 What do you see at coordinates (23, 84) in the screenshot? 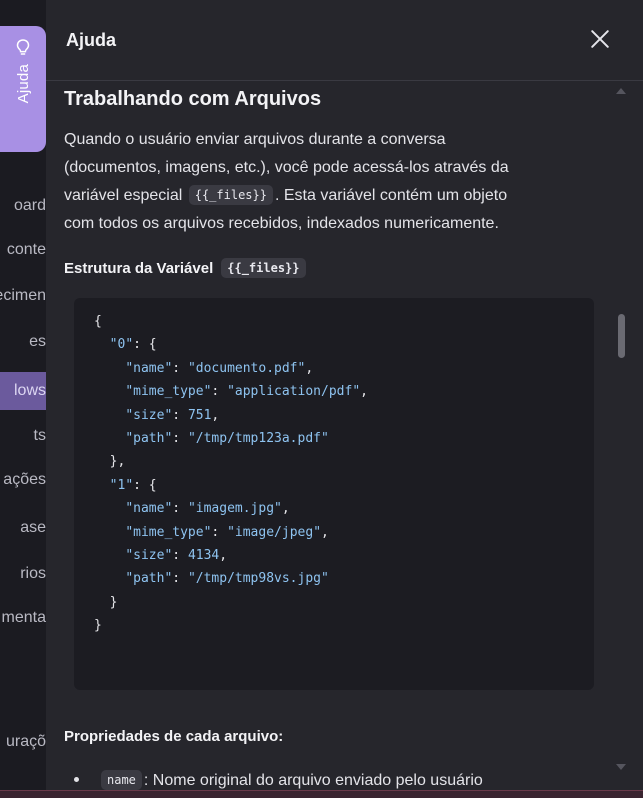
I see `help-tab-label: Ajuda` at bounding box center [23, 84].